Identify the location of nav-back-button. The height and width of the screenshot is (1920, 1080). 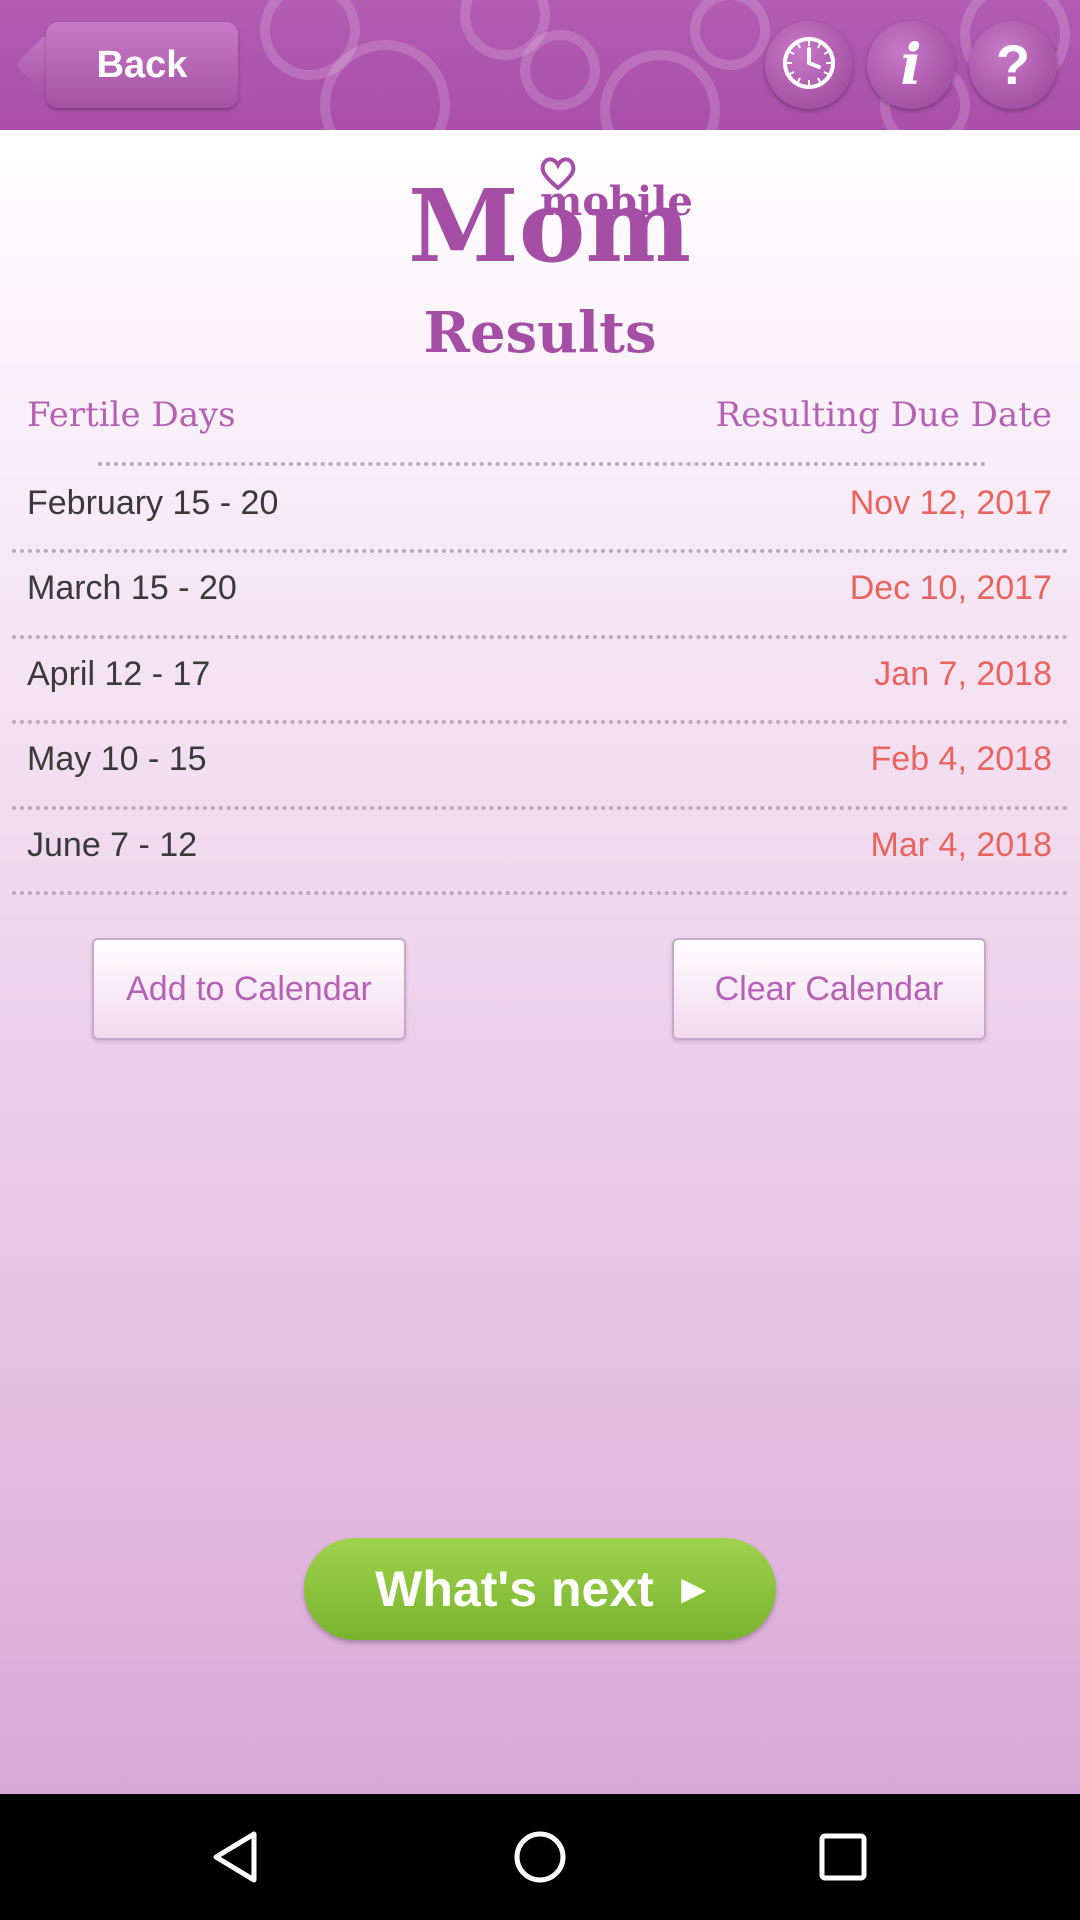
(235, 1857).